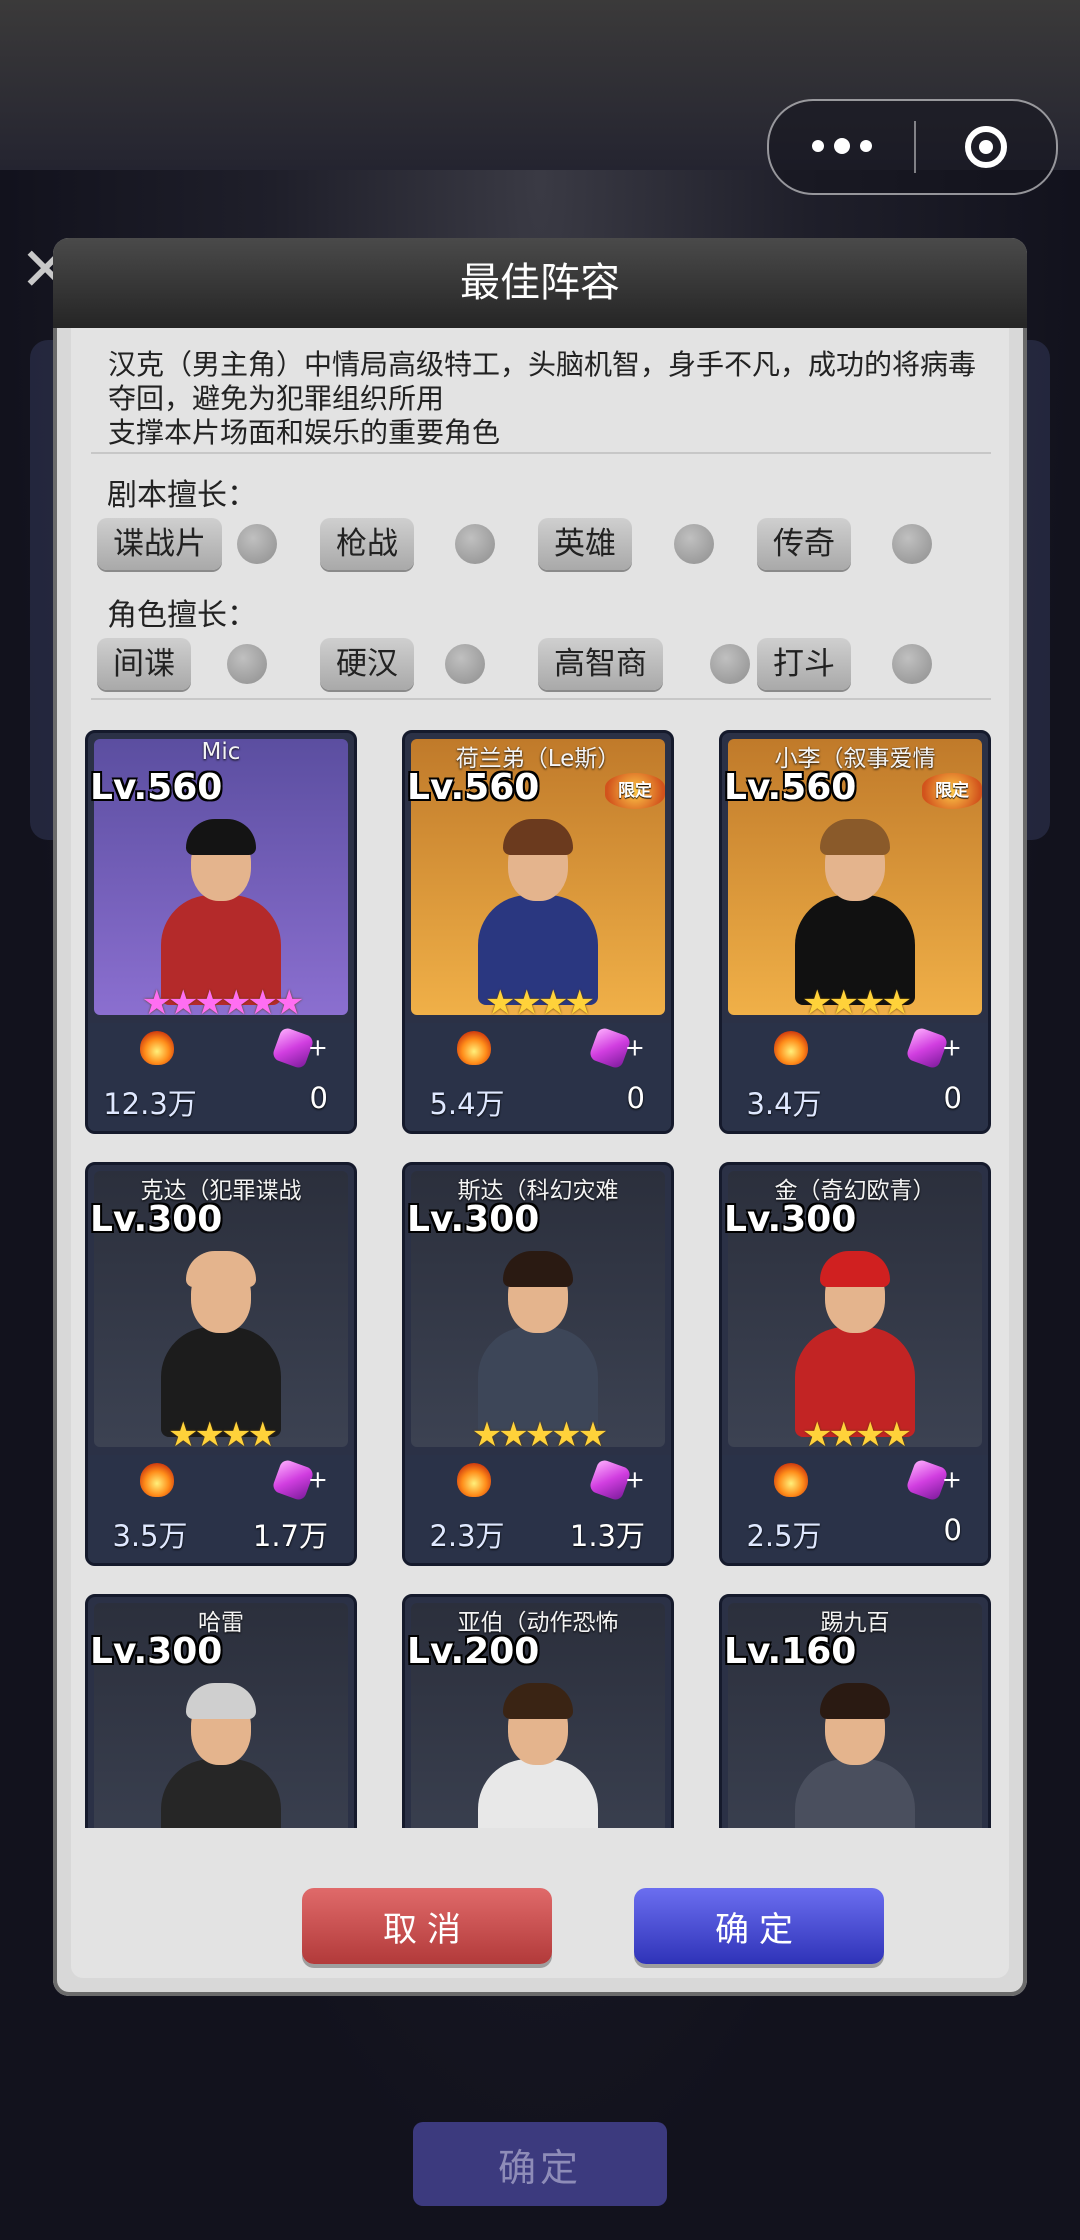 This screenshot has width=1080, height=2240. Describe the element at coordinates (427, 1926) in the screenshot. I see `cancel-button: 取消` at that location.